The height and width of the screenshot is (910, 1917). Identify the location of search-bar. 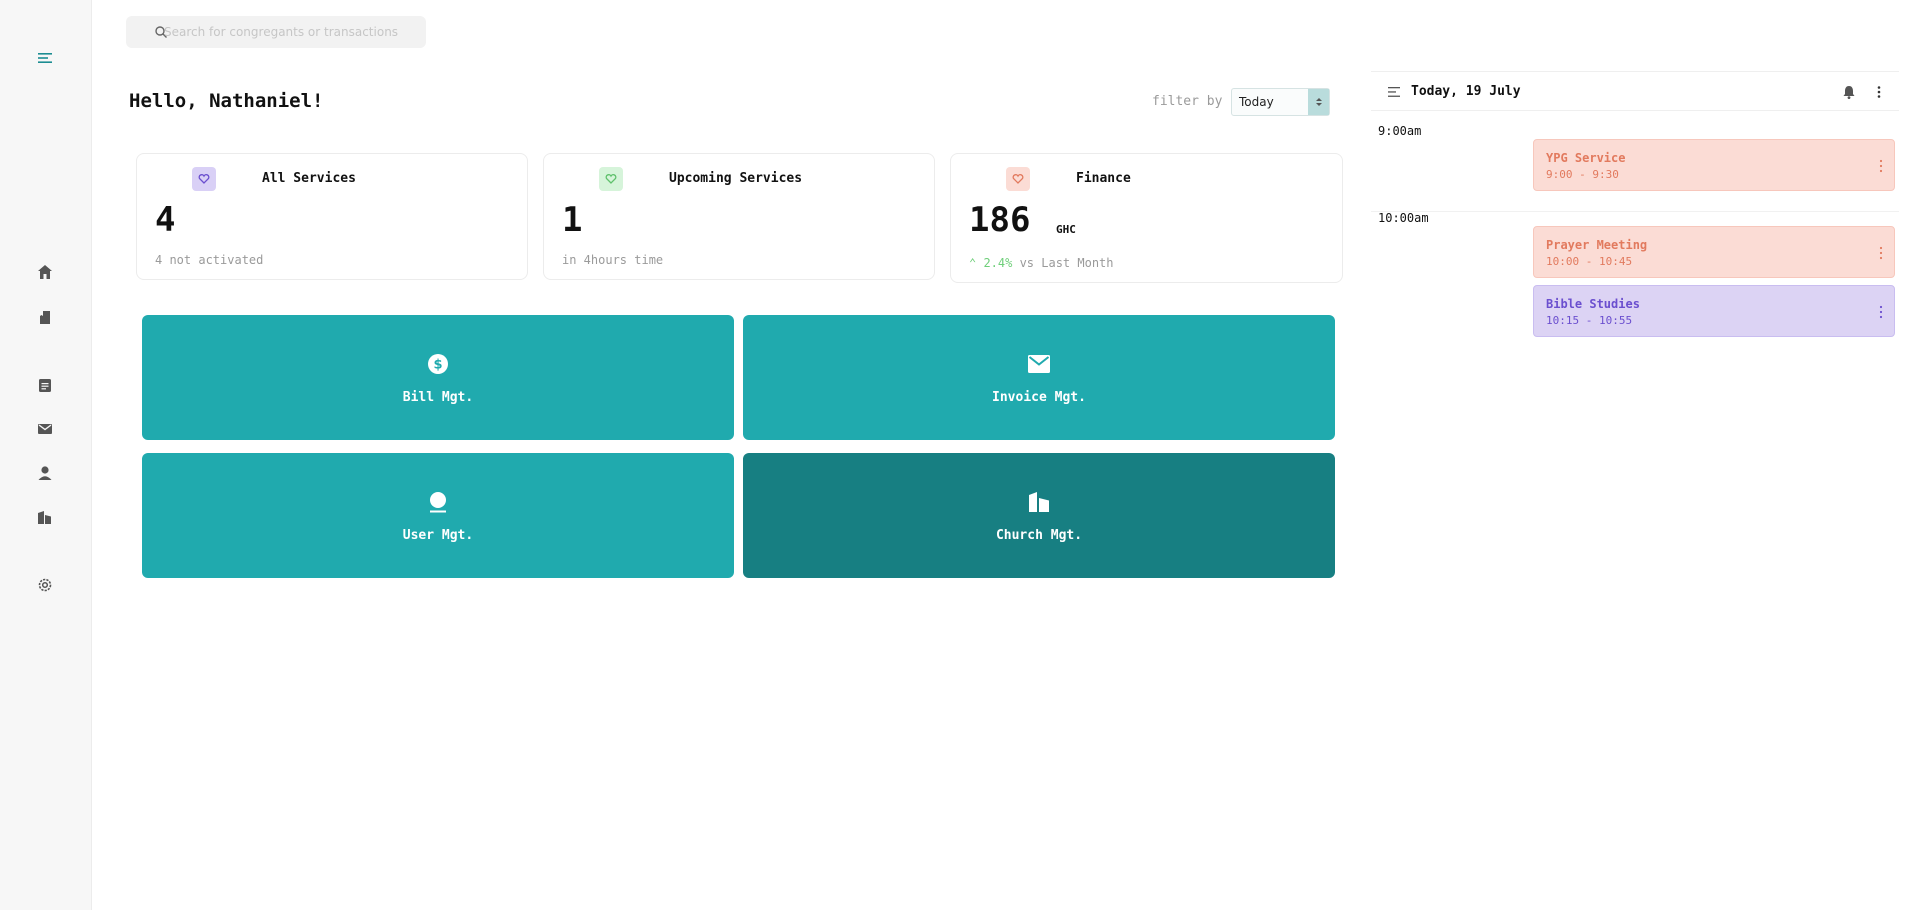
(276, 32).